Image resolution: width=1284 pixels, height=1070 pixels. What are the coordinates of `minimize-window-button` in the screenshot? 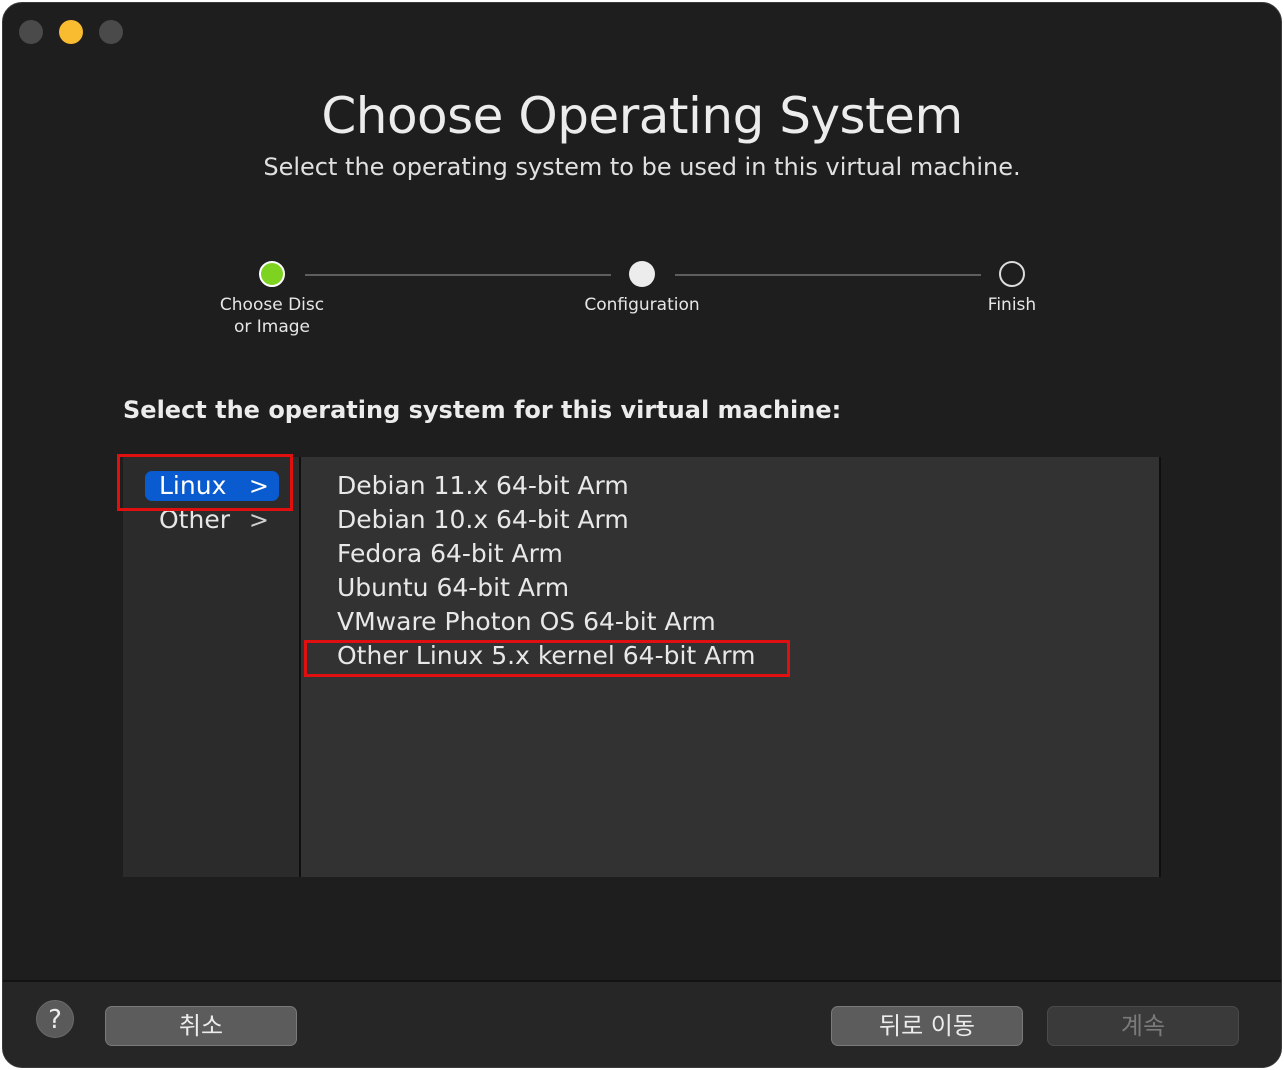 It's located at (71, 32).